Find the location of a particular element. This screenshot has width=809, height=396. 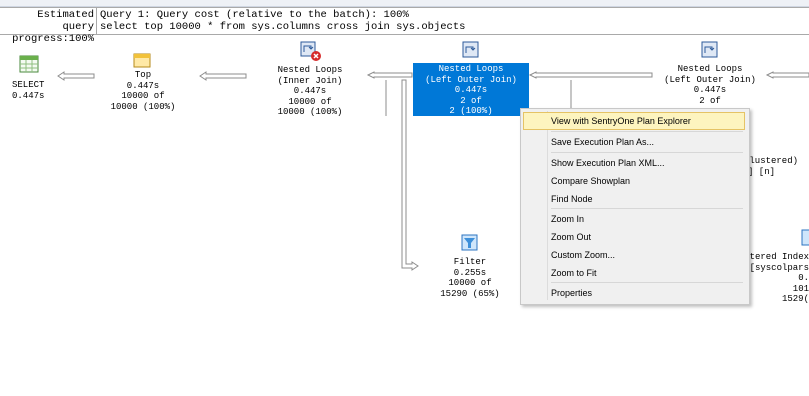

nested-loops-warning-icon is located at coordinates (311, 51).